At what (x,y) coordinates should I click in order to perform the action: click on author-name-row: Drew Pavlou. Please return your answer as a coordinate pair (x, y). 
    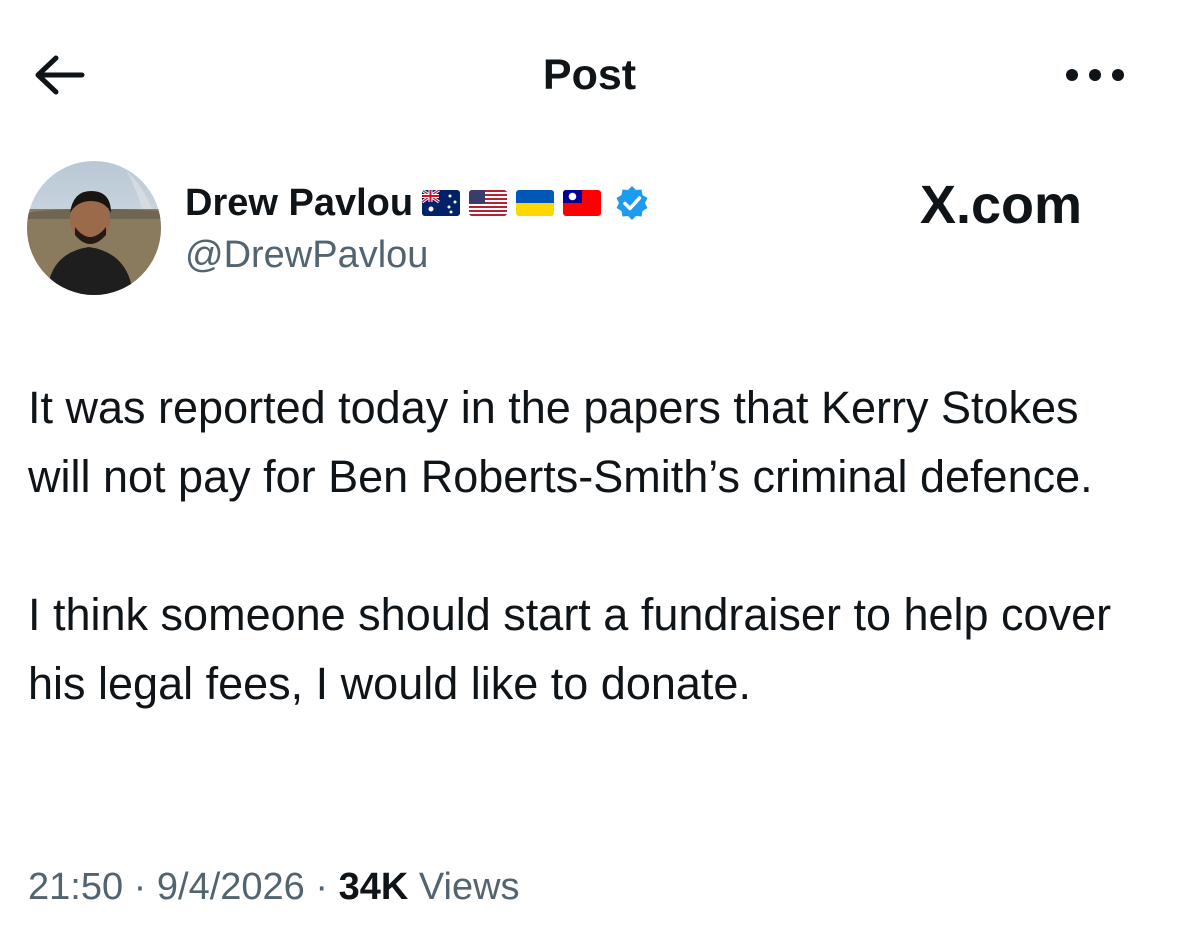
    Looking at the image, I should click on (418, 203).